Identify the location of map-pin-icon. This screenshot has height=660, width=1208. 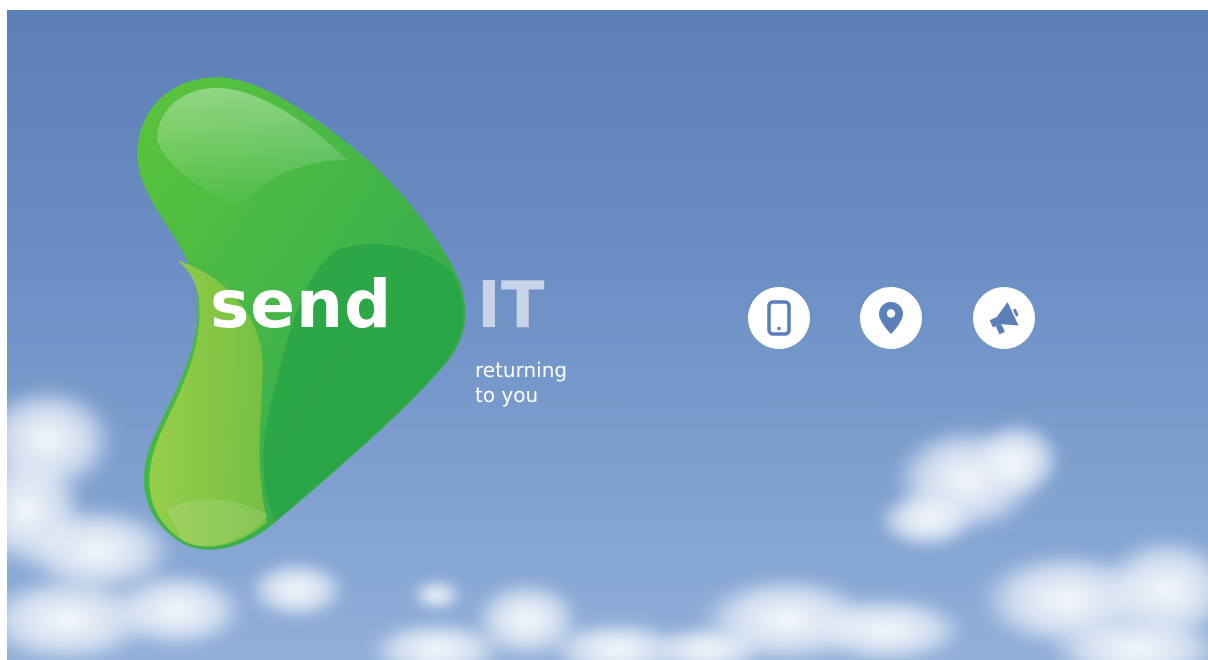
(891, 318).